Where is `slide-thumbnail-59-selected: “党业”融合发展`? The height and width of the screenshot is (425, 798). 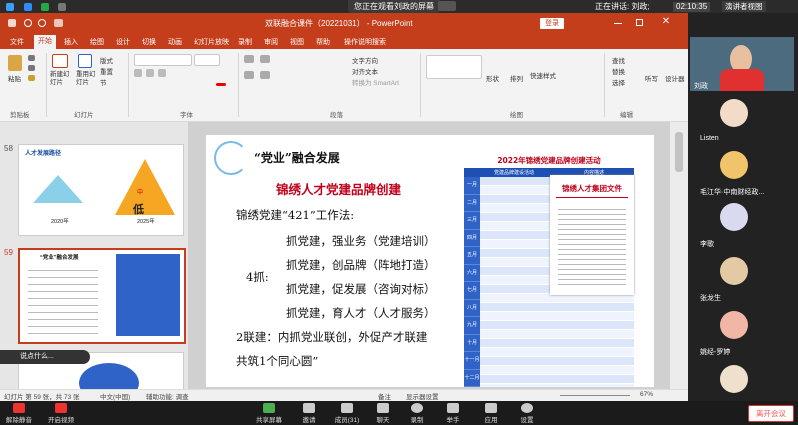
slide-thumbnail-59-selected: “党业”融合发展 is located at coordinates (102, 296).